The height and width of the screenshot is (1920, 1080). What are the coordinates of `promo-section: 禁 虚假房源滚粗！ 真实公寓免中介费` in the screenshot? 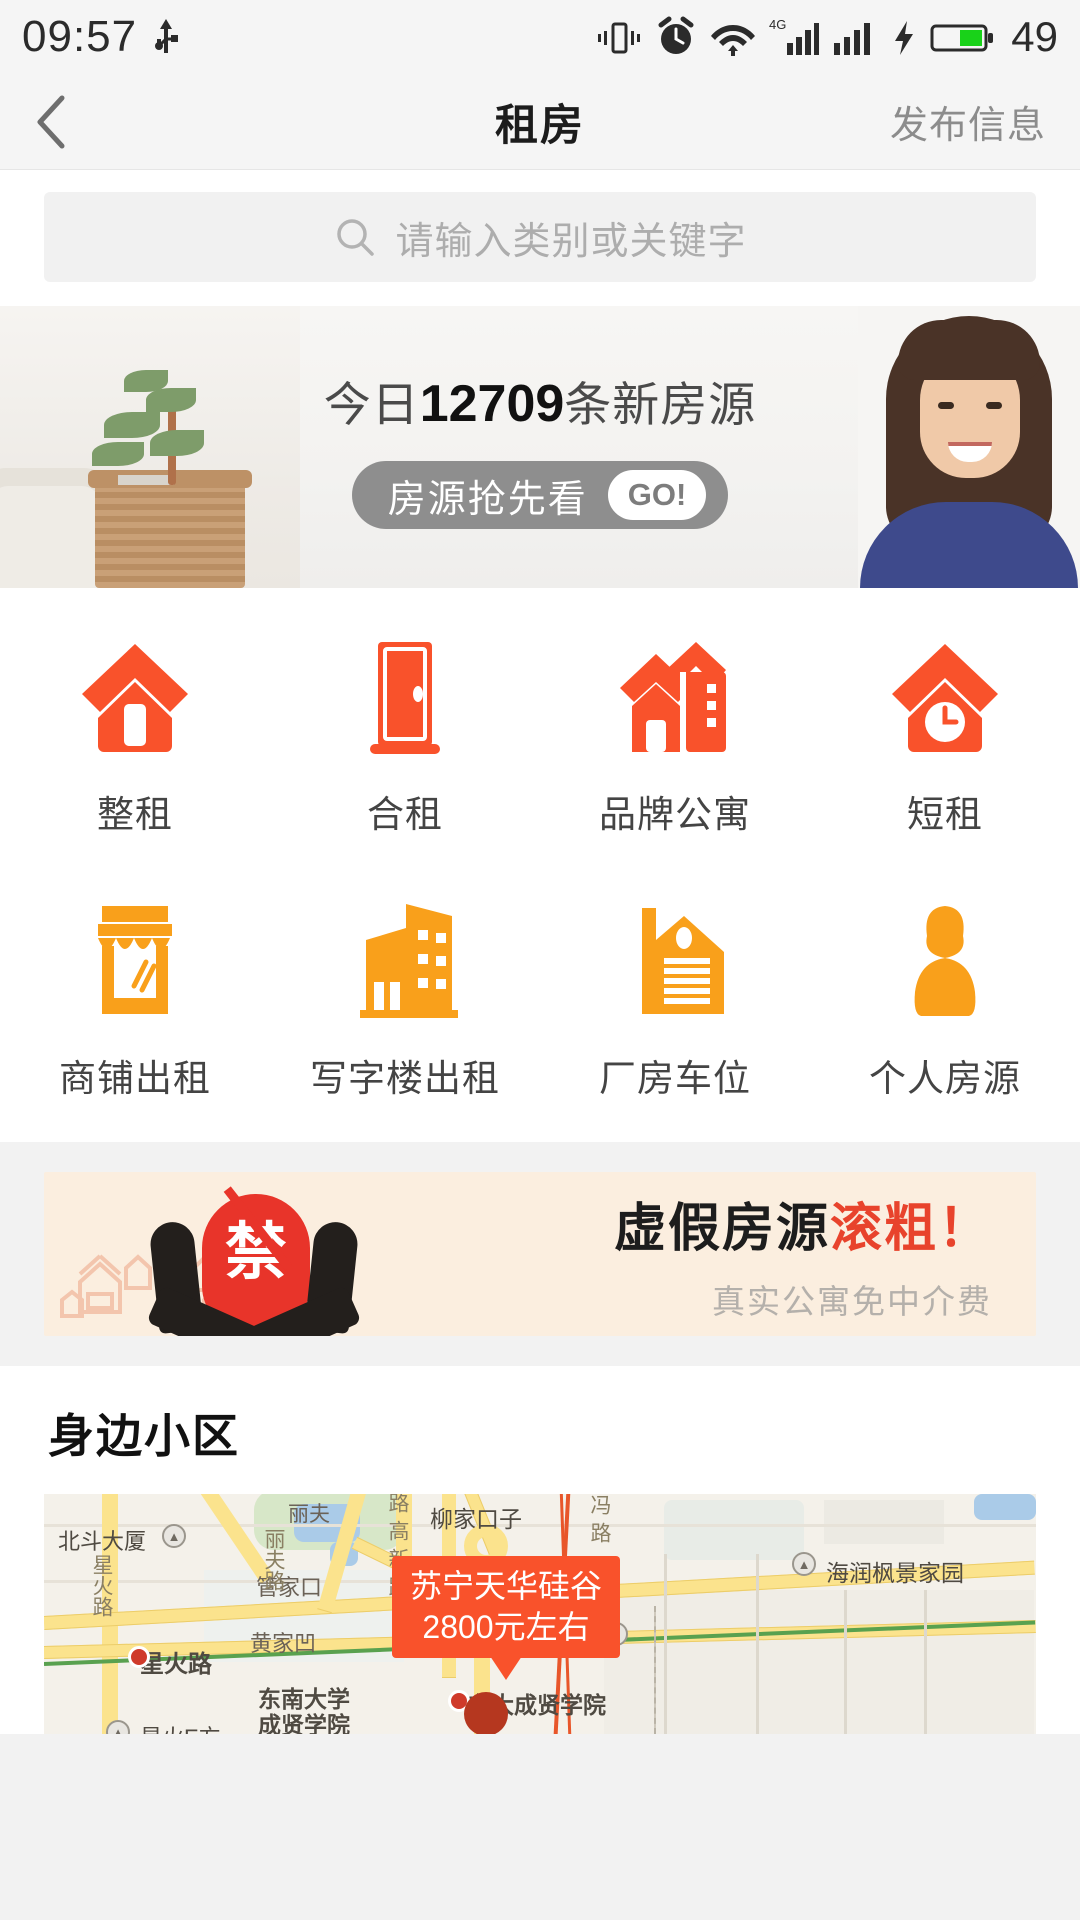 It's located at (540, 1254).